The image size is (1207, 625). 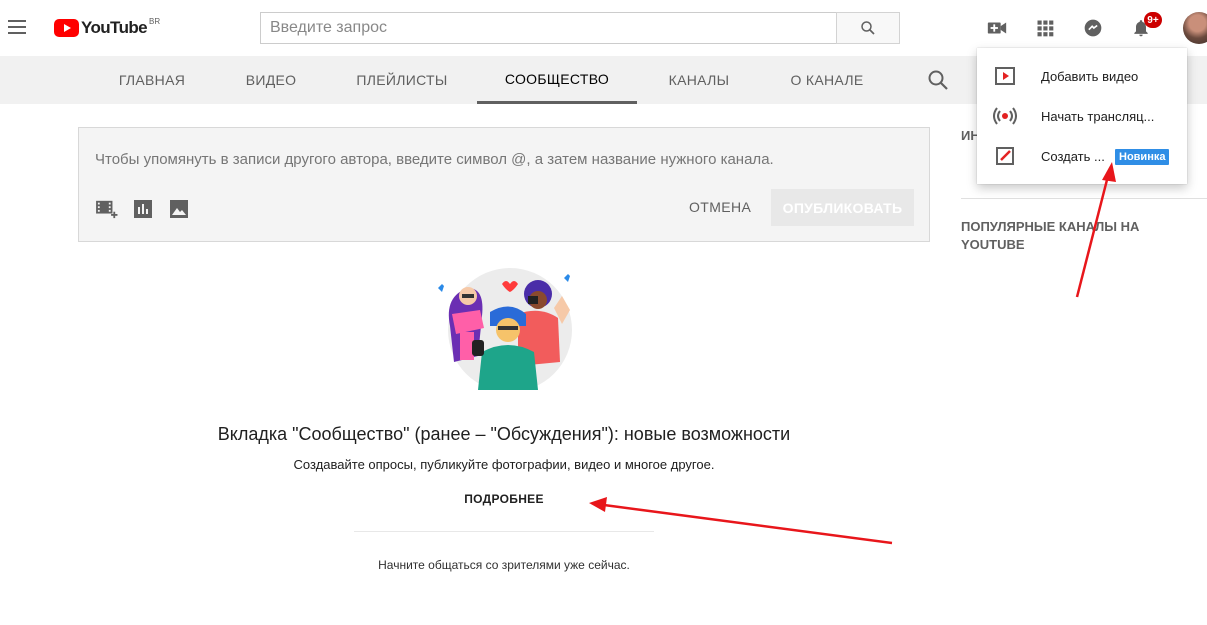 What do you see at coordinates (557, 80) in the screenshot?
I see `tab-community: Сообщество` at bounding box center [557, 80].